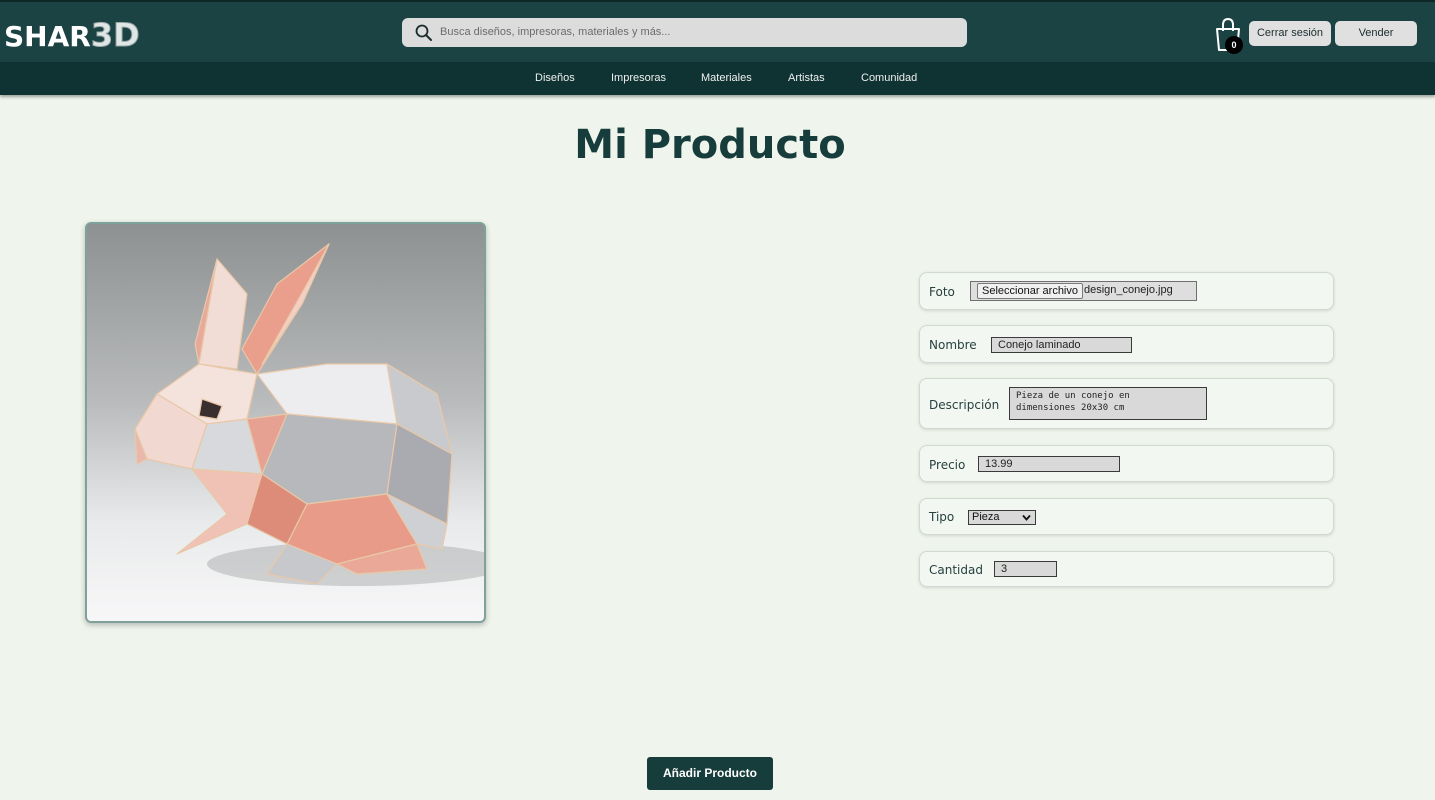 Image resolution: width=1435 pixels, height=800 pixels. I want to click on type-label: Tipo, so click(942, 517).